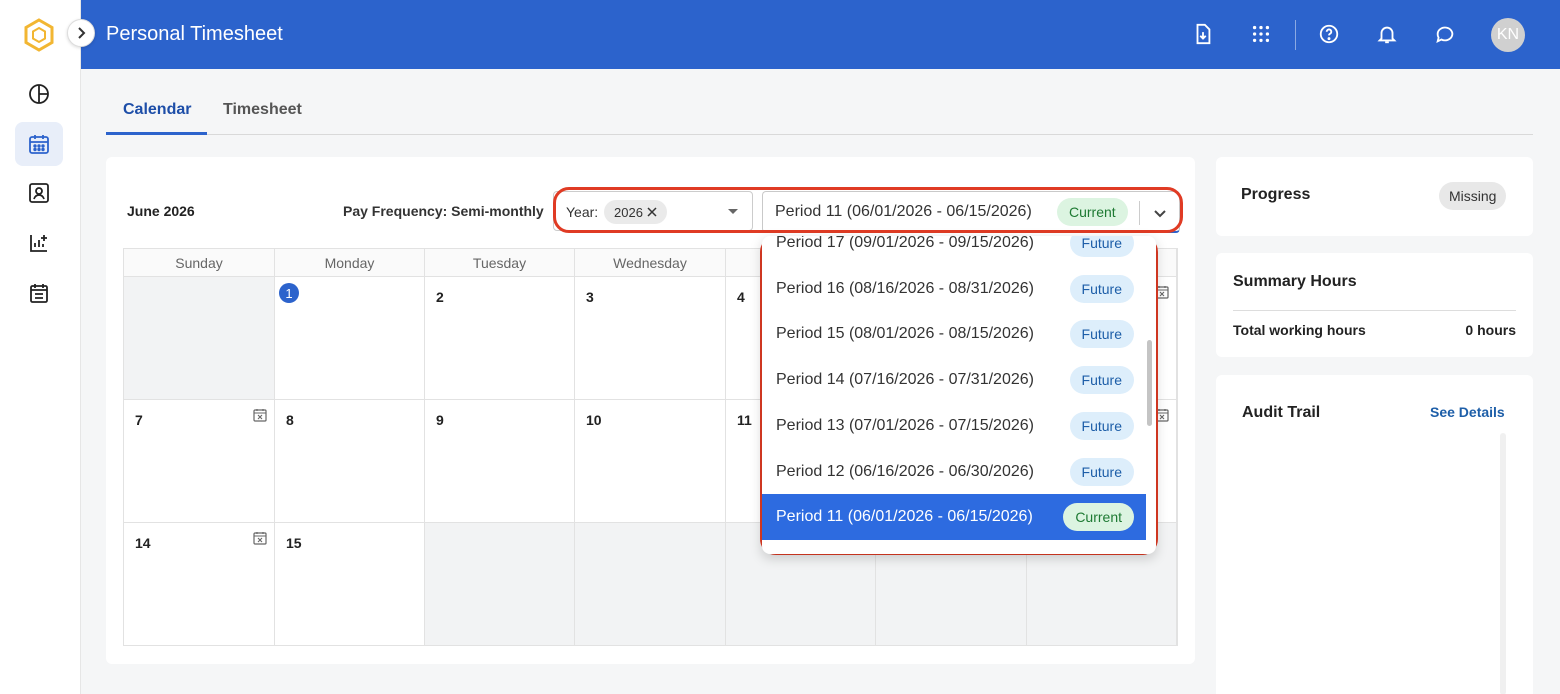  What do you see at coordinates (1281, 412) in the screenshot?
I see `audit-title: Audit Trail` at bounding box center [1281, 412].